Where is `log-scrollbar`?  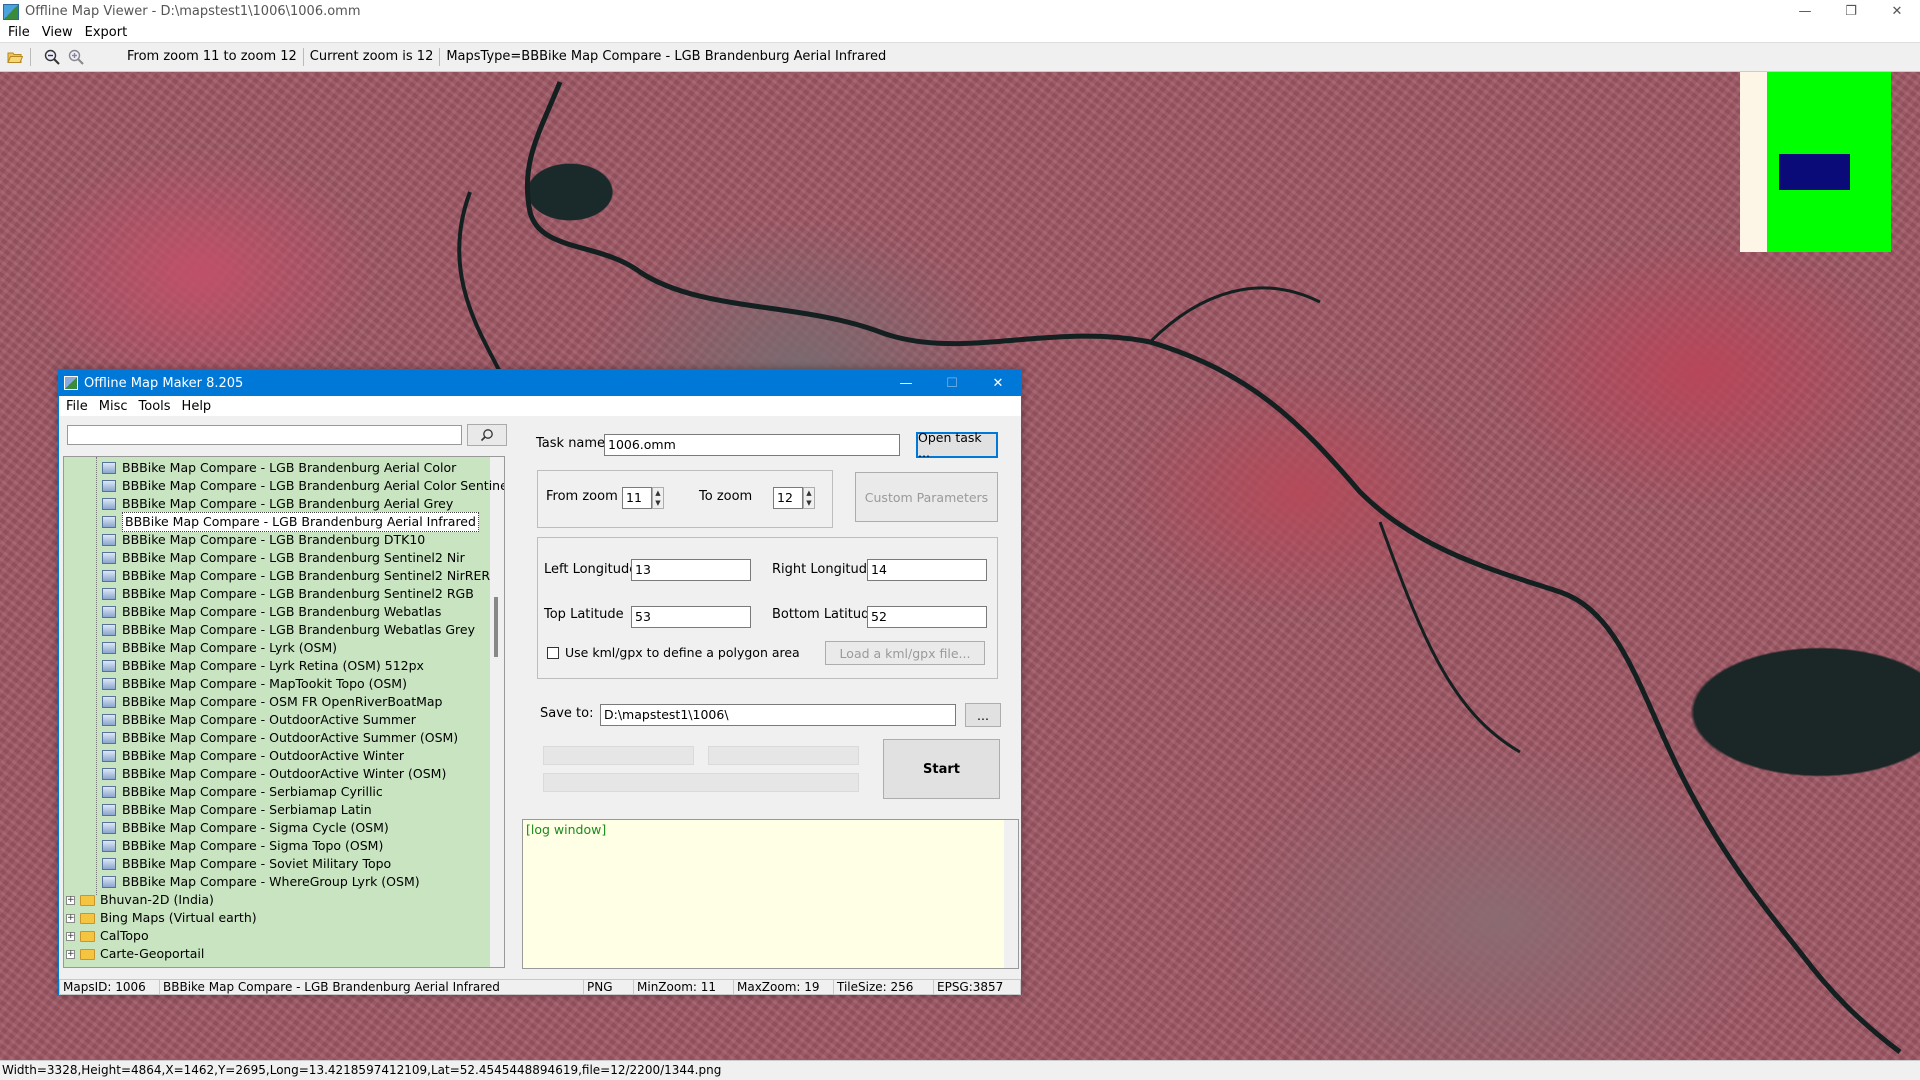 log-scrollbar is located at coordinates (1011, 894).